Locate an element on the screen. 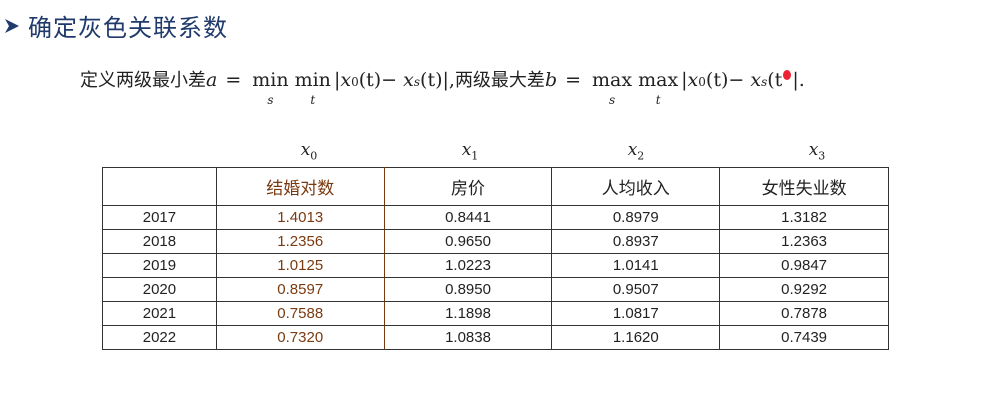 This screenshot has height=408, width=981. formula-eq-b: = is located at coordinates (573, 80).